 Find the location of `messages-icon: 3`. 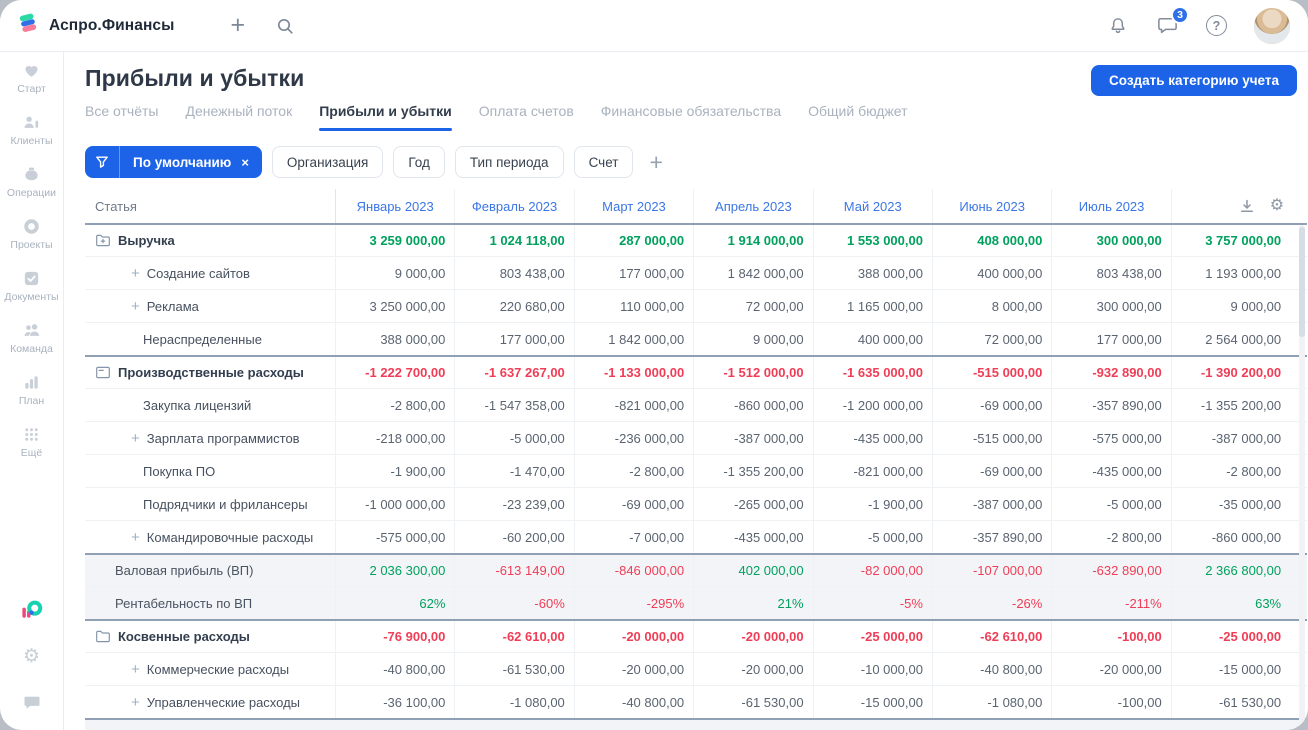

messages-icon: 3 is located at coordinates (1172, 21).